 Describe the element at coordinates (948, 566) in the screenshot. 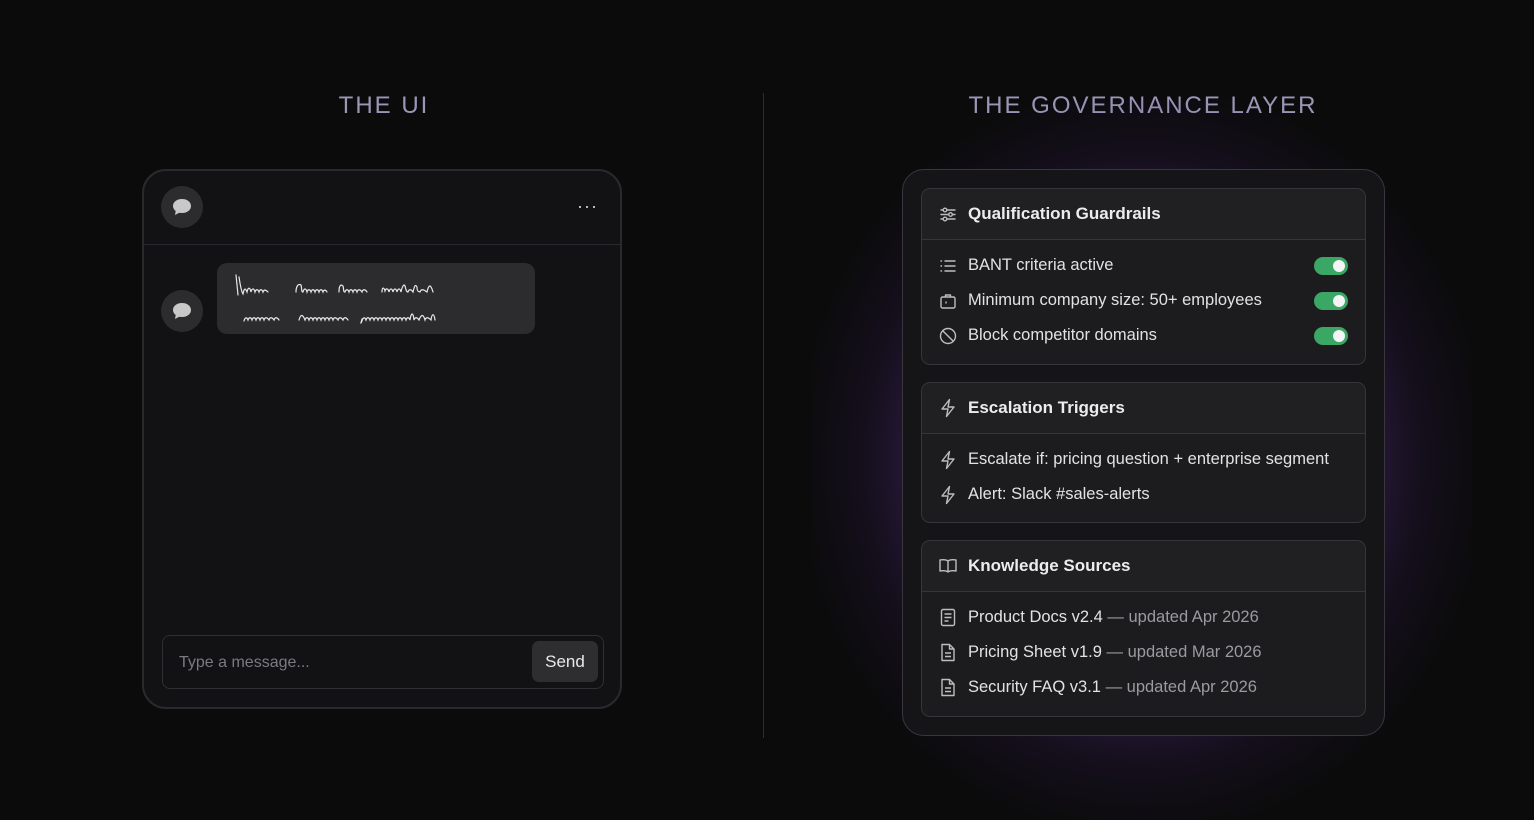

I see `book-icon` at that location.